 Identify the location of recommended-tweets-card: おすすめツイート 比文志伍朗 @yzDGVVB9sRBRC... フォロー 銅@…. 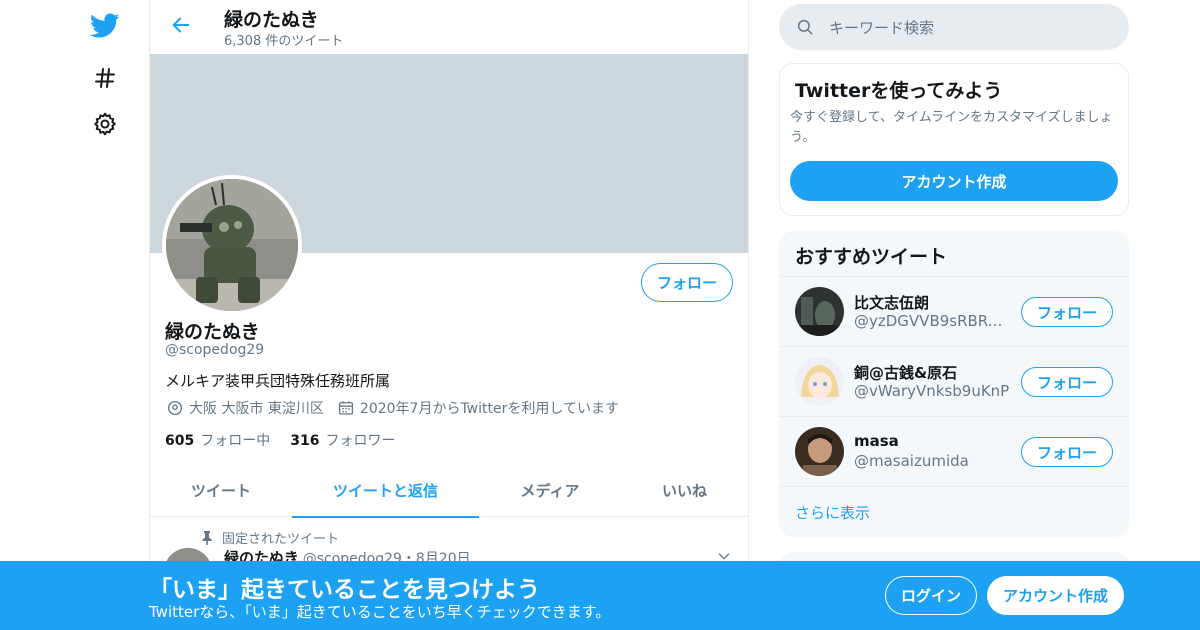
(954, 384).